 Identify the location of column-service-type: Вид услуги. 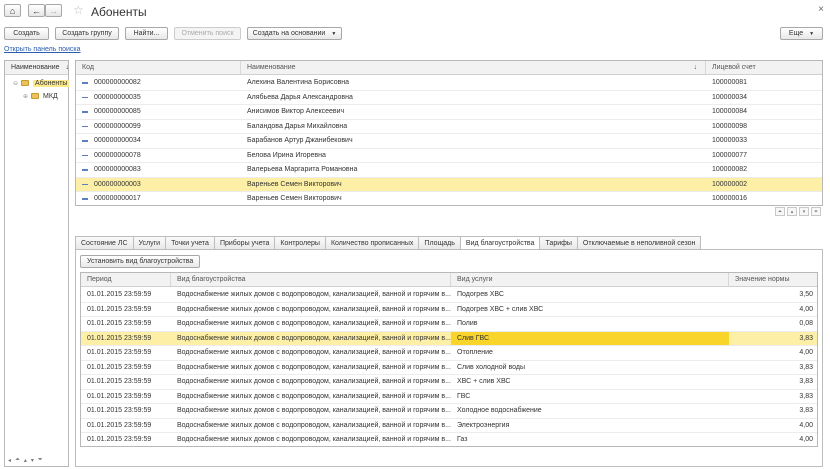
(590, 279).